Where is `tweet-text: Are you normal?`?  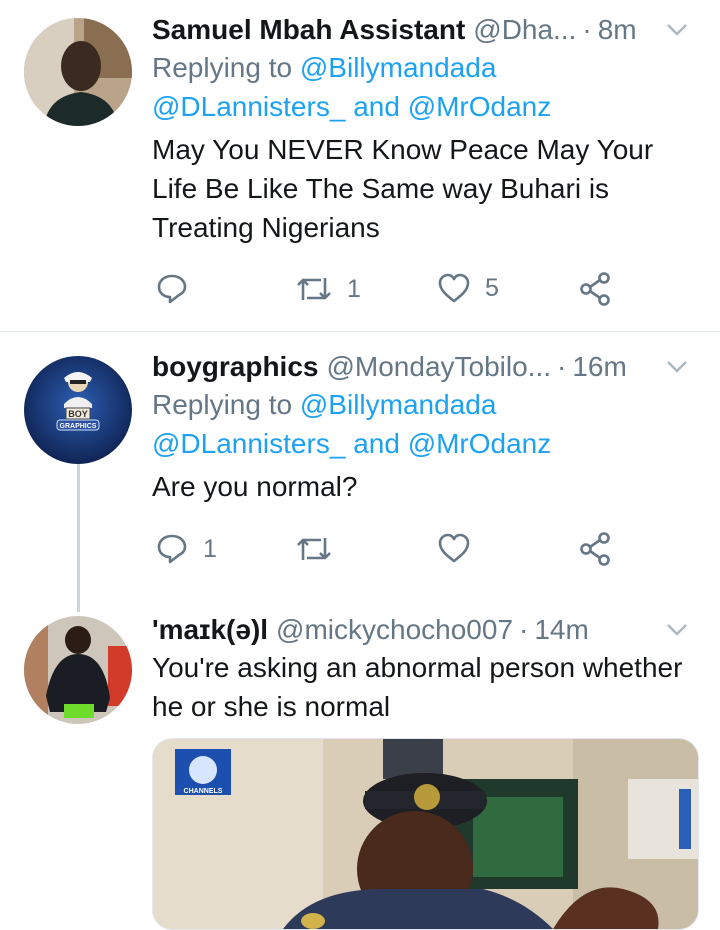 tweet-text: Are you normal? is located at coordinates (255, 486).